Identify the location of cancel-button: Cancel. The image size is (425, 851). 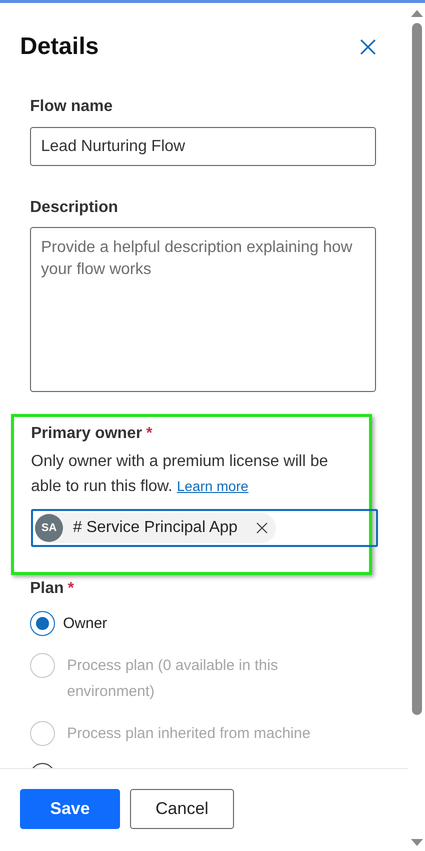
(182, 809).